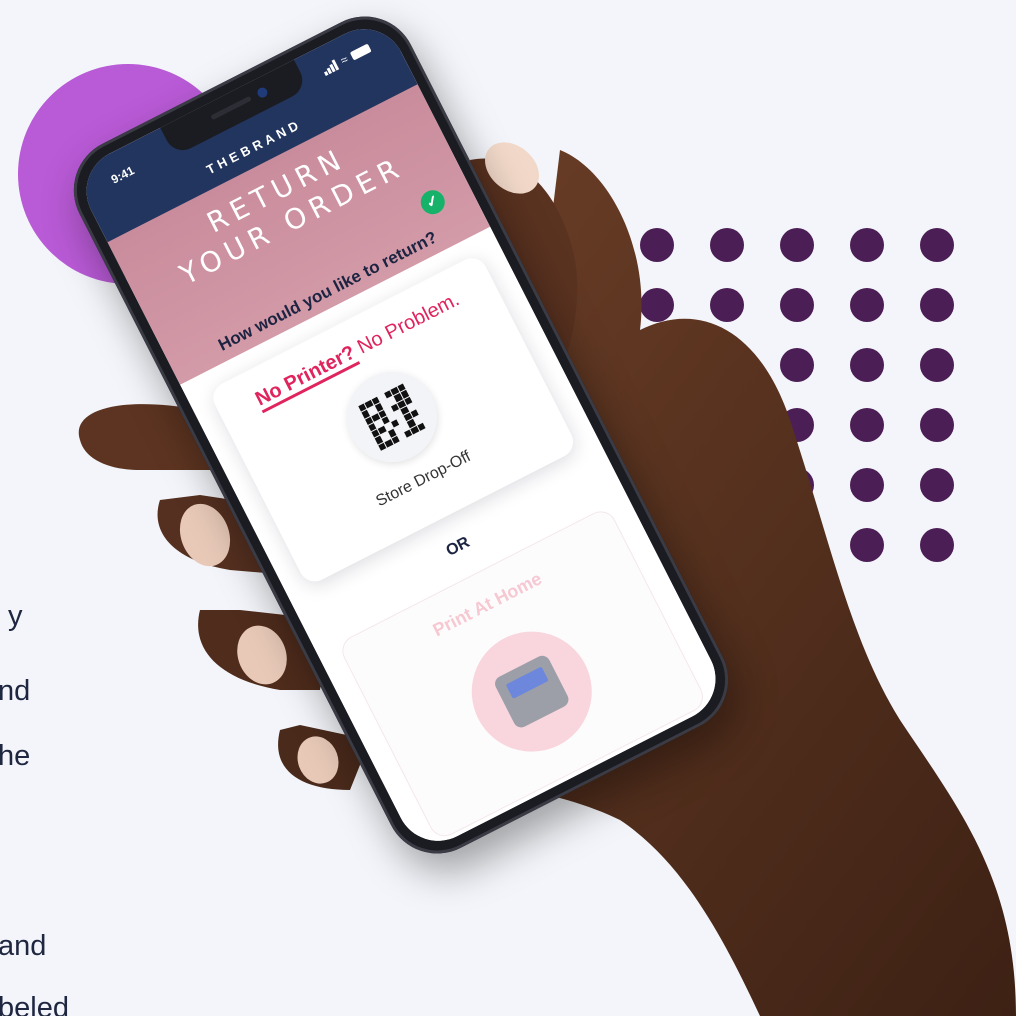 The width and height of the screenshot is (1016, 1016). I want to click on battery-icon, so click(360, 52).